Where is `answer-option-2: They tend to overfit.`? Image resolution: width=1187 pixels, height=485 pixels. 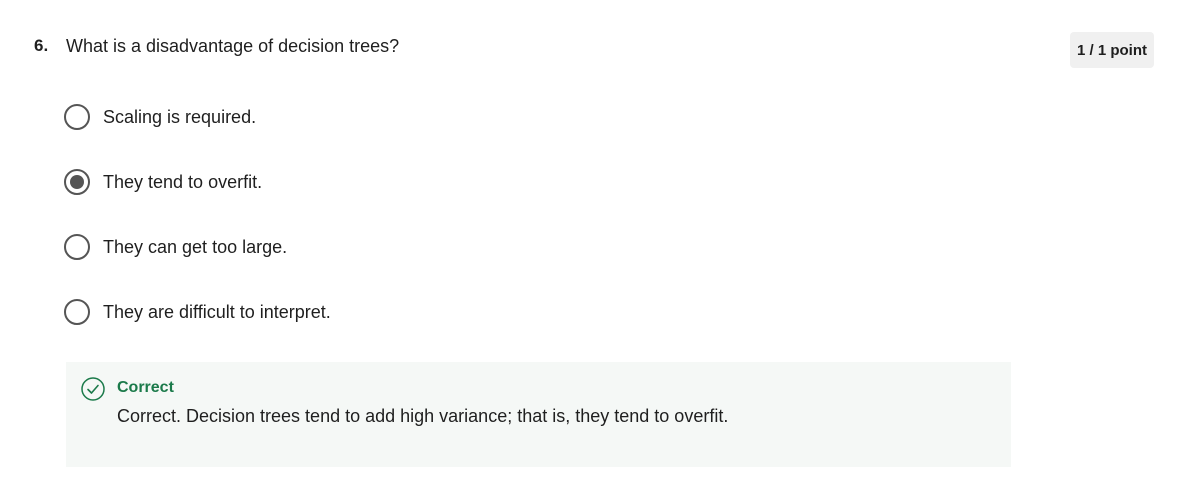 answer-option-2: They tend to overfit. is located at coordinates (163, 182).